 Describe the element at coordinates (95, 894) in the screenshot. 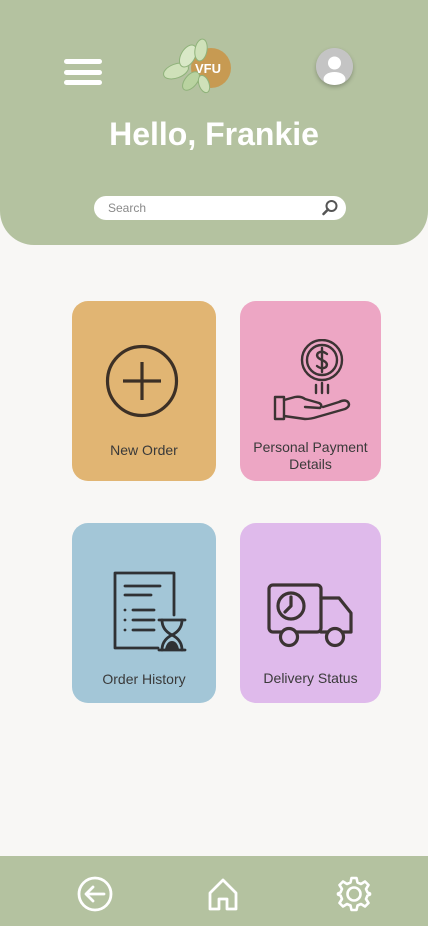

I see `back-icon` at that location.